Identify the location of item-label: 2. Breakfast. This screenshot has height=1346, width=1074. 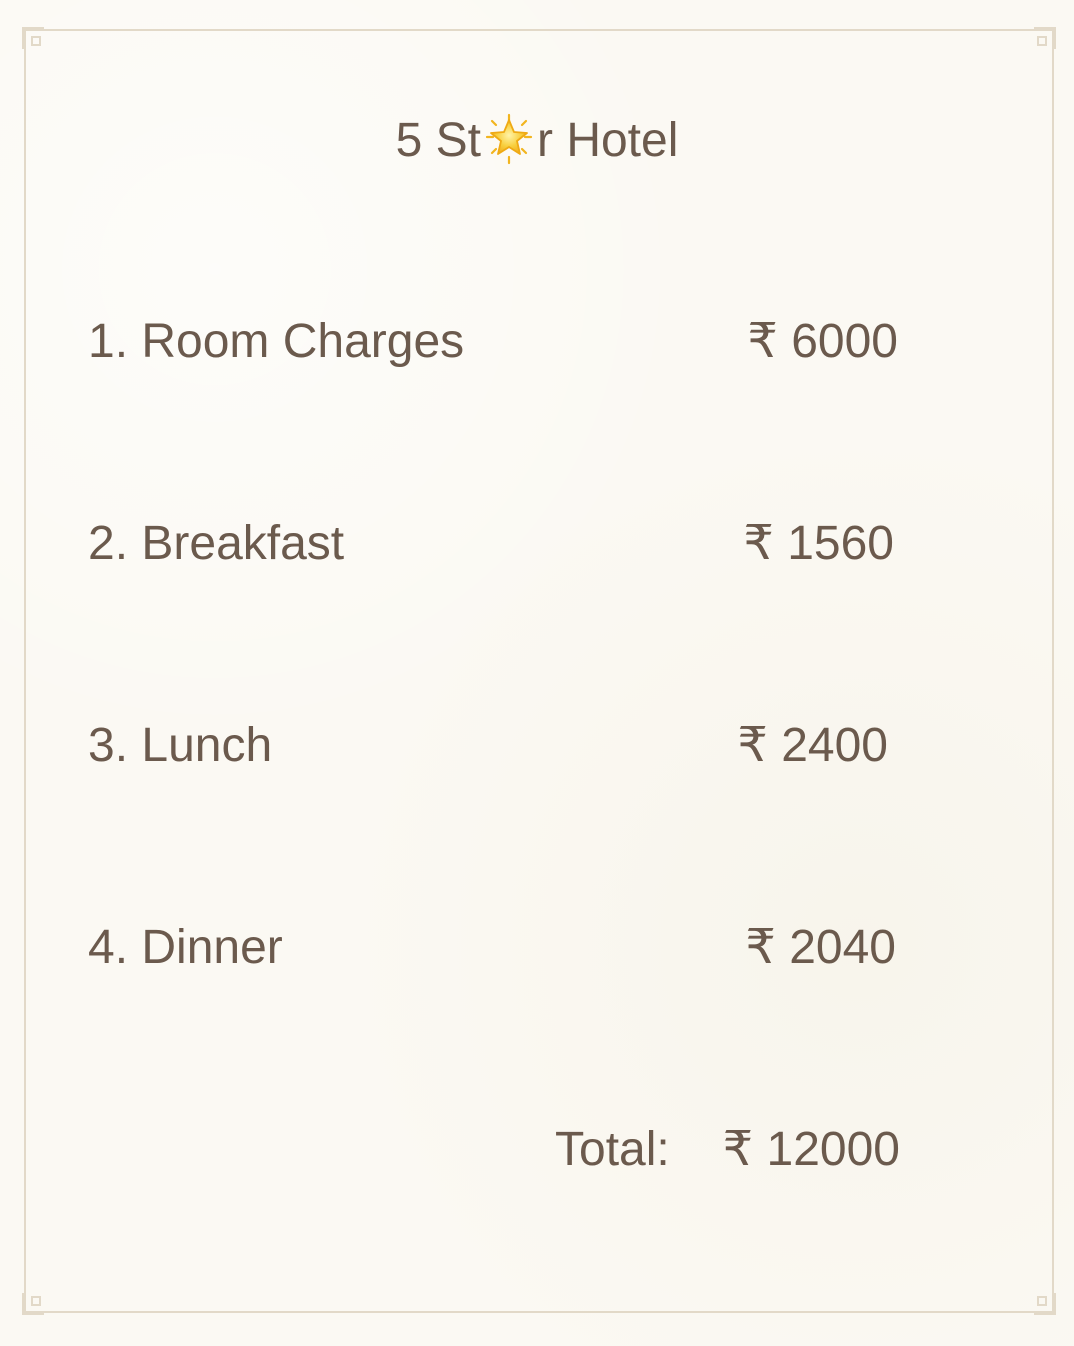
(216, 543).